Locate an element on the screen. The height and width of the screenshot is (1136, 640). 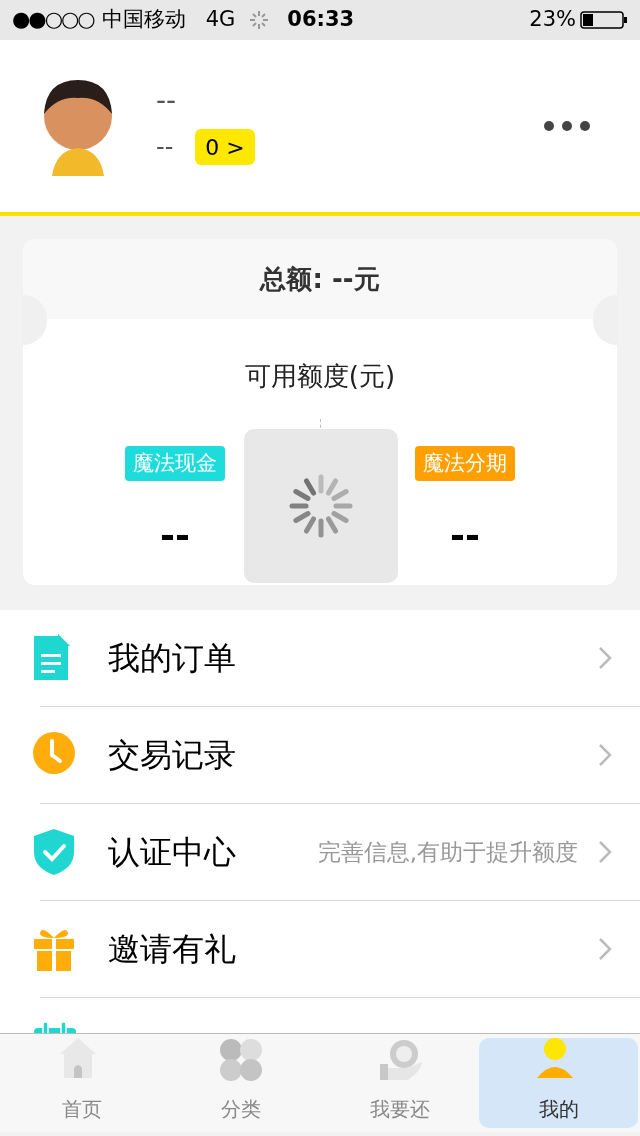
menu-label: 交易记录 is located at coordinates (172, 755).